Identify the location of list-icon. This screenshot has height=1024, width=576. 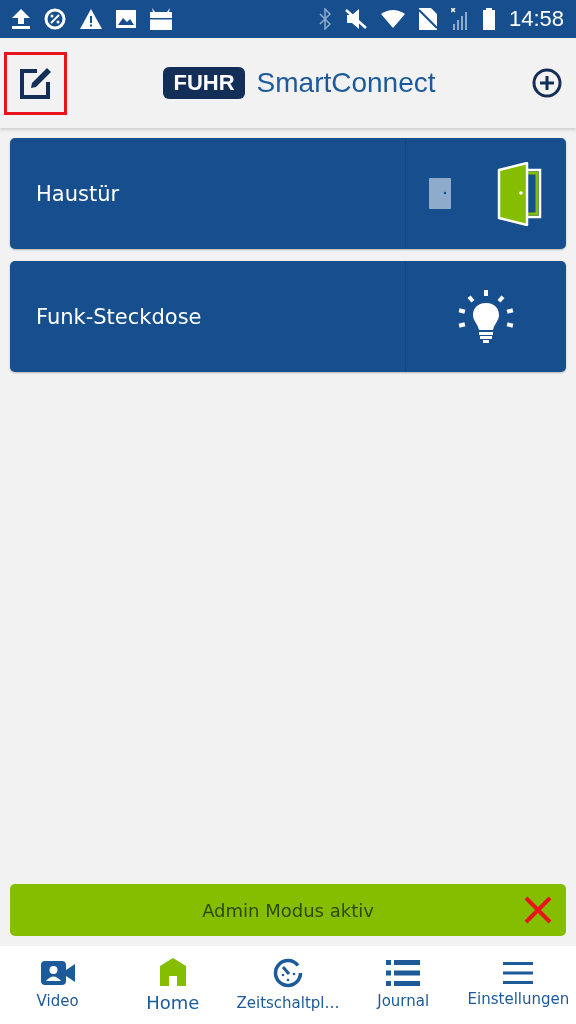
(403, 973).